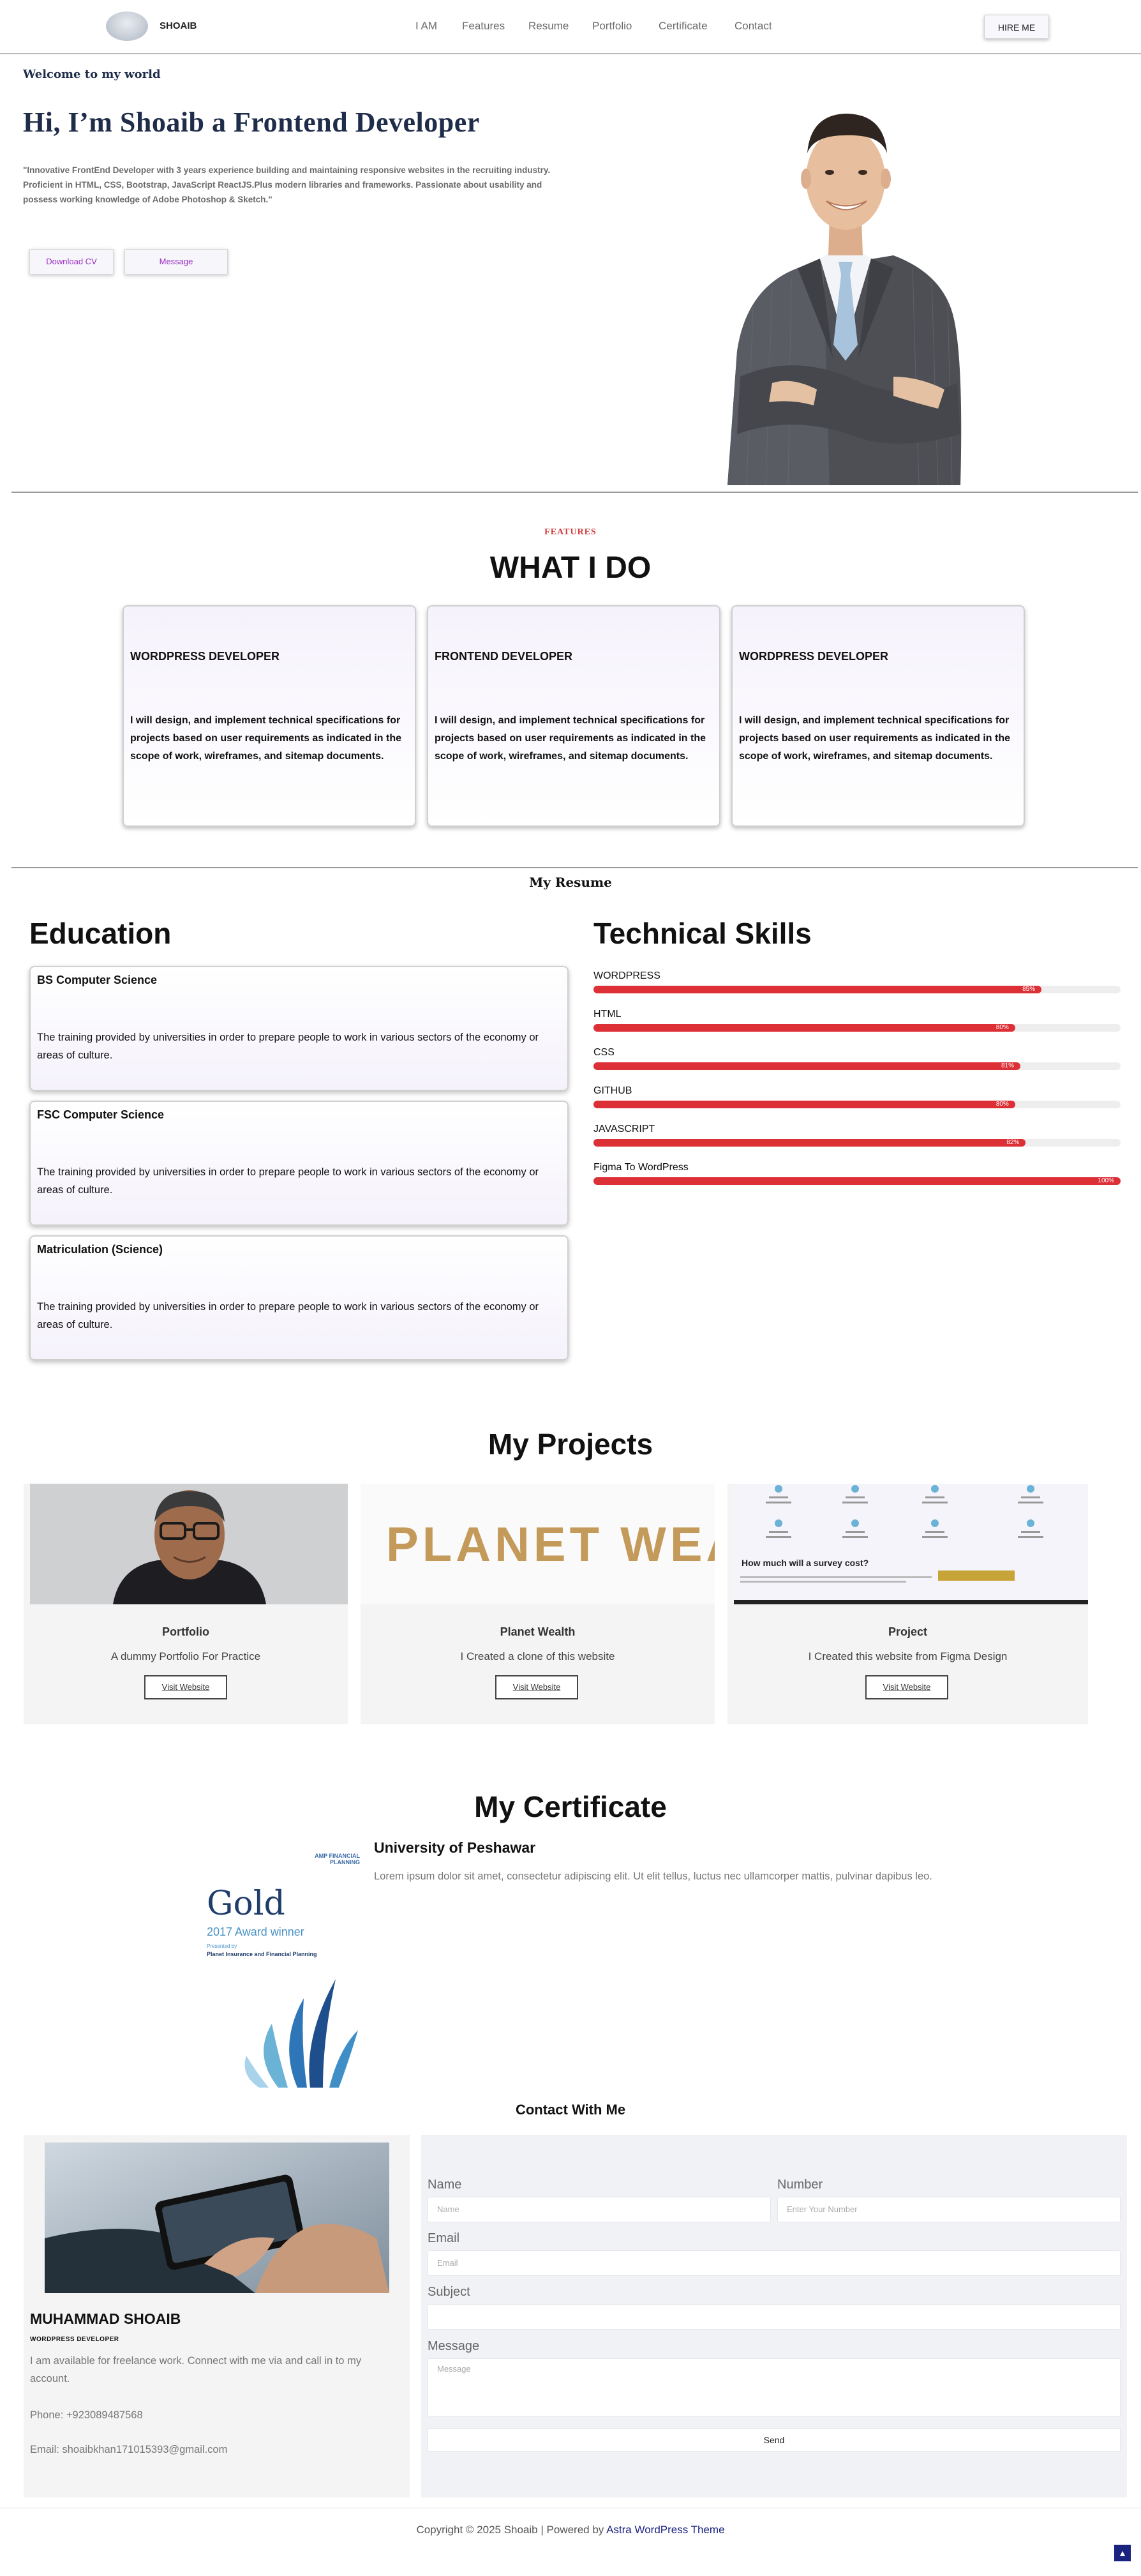 The image size is (1141, 2576). What do you see at coordinates (666, 2530) in the screenshot?
I see `footer-theme-link: Astra WordPress Theme` at bounding box center [666, 2530].